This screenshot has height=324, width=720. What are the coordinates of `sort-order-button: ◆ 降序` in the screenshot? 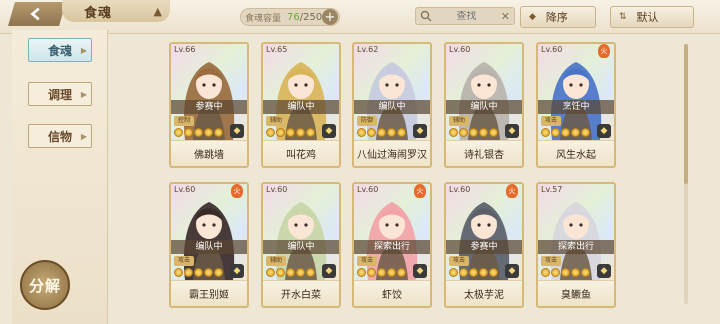 It's located at (558, 17).